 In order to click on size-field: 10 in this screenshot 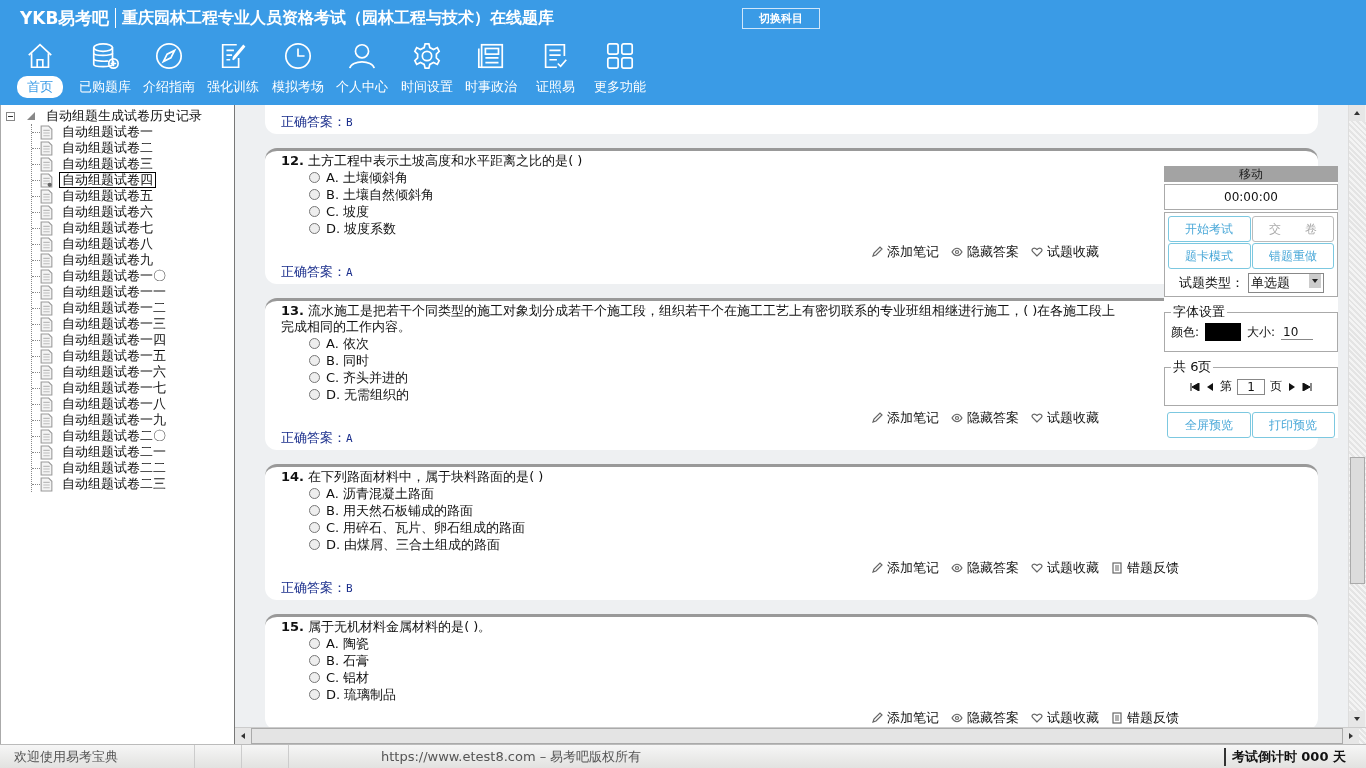, I will do `click(1297, 332)`.